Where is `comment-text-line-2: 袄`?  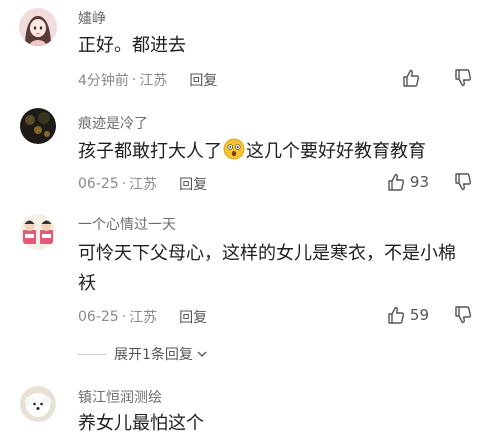 comment-text-line-2: 袄 is located at coordinates (87, 283).